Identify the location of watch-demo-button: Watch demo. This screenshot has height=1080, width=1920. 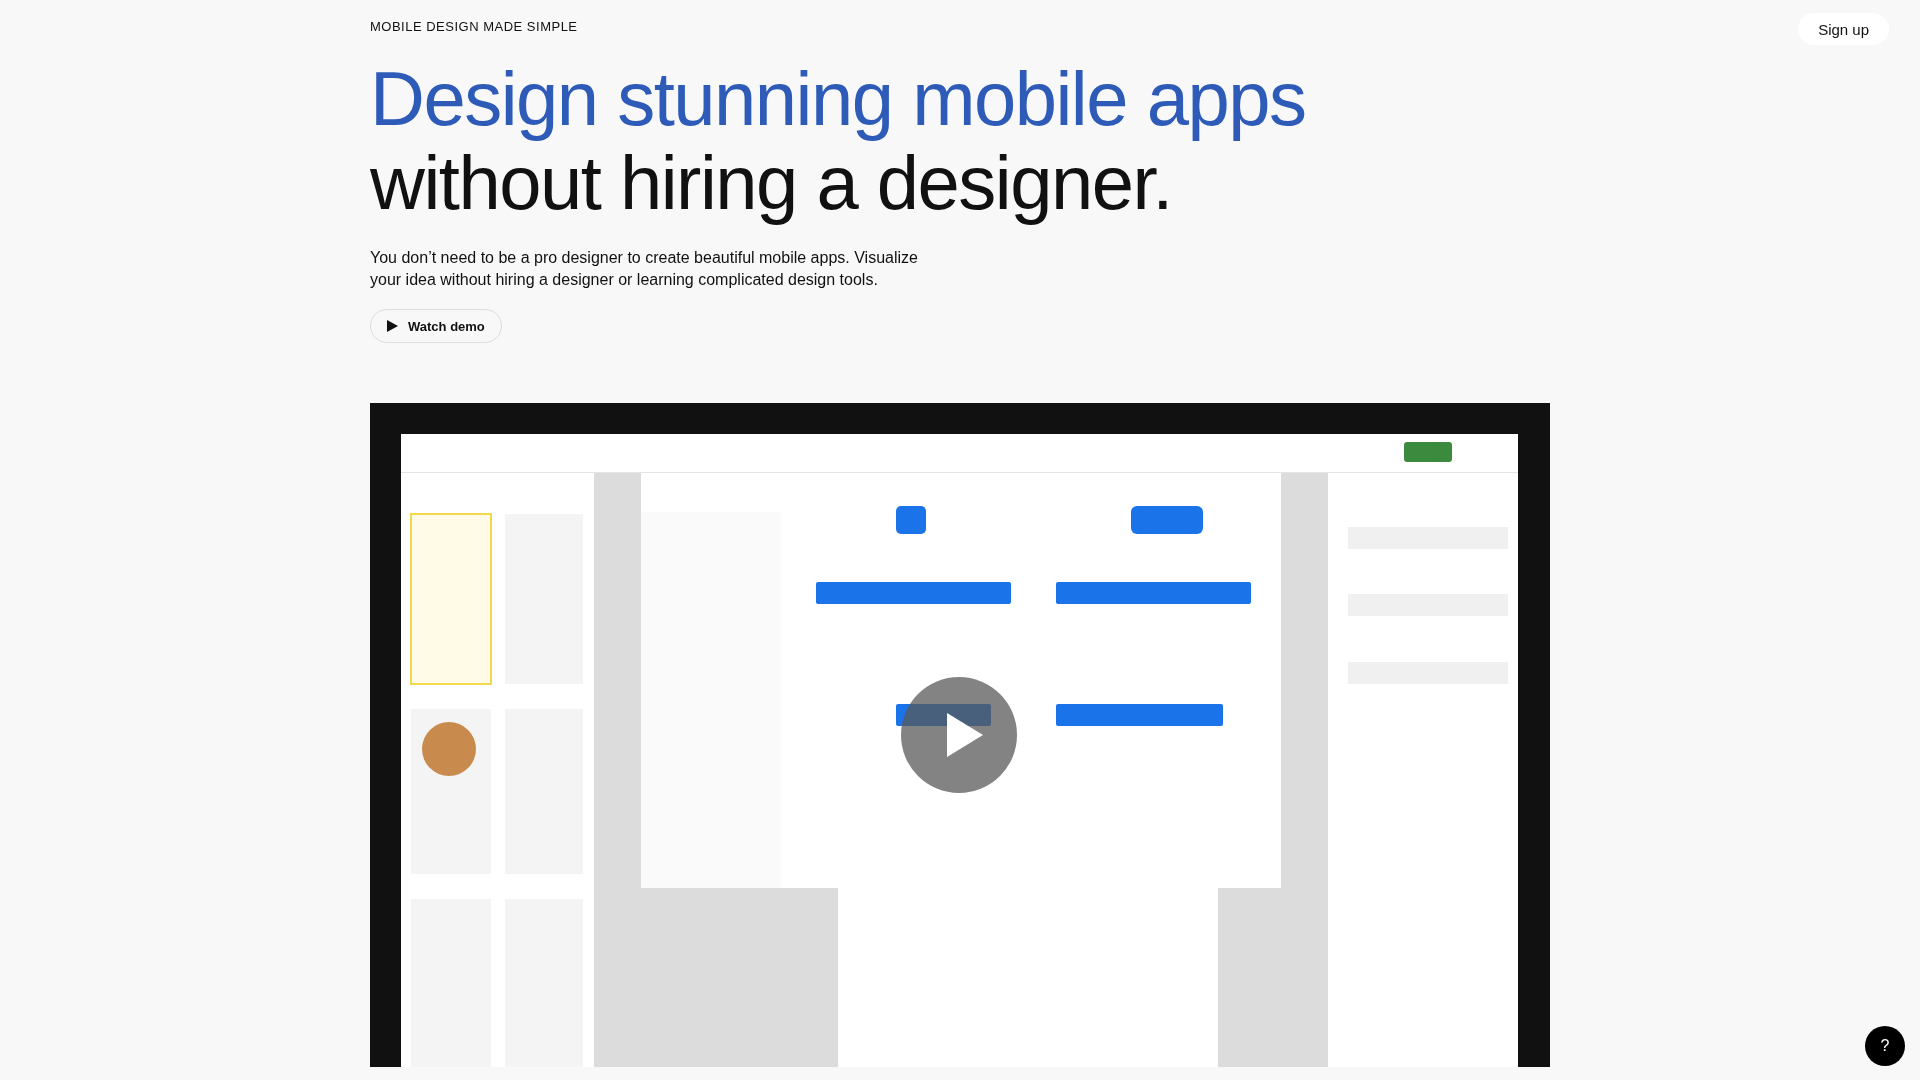
(436, 326).